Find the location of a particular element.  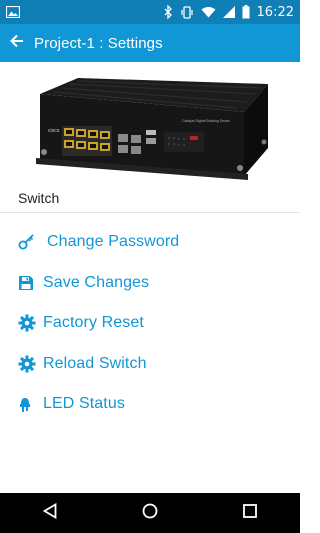

bluetooth-icon is located at coordinates (168, 12).